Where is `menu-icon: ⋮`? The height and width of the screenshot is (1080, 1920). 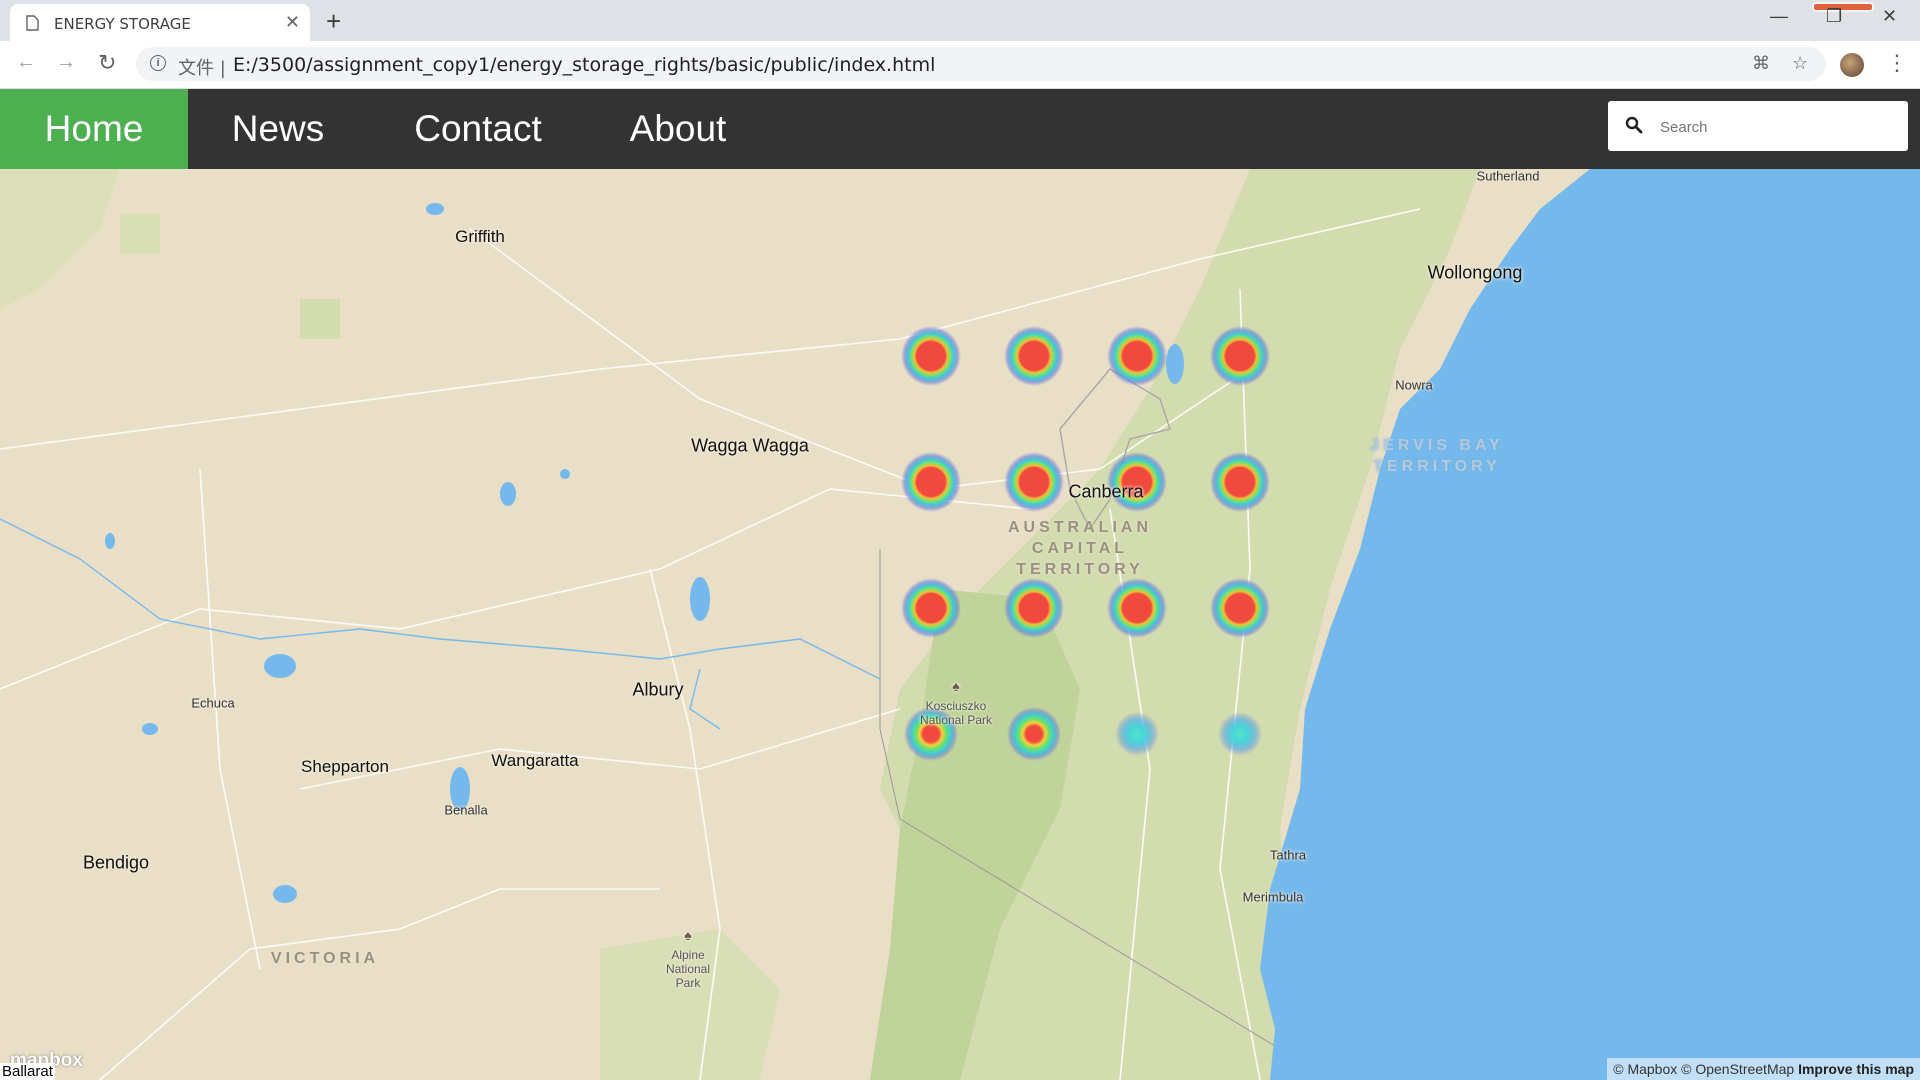
menu-icon: ⋮ is located at coordinates (1897, 63).